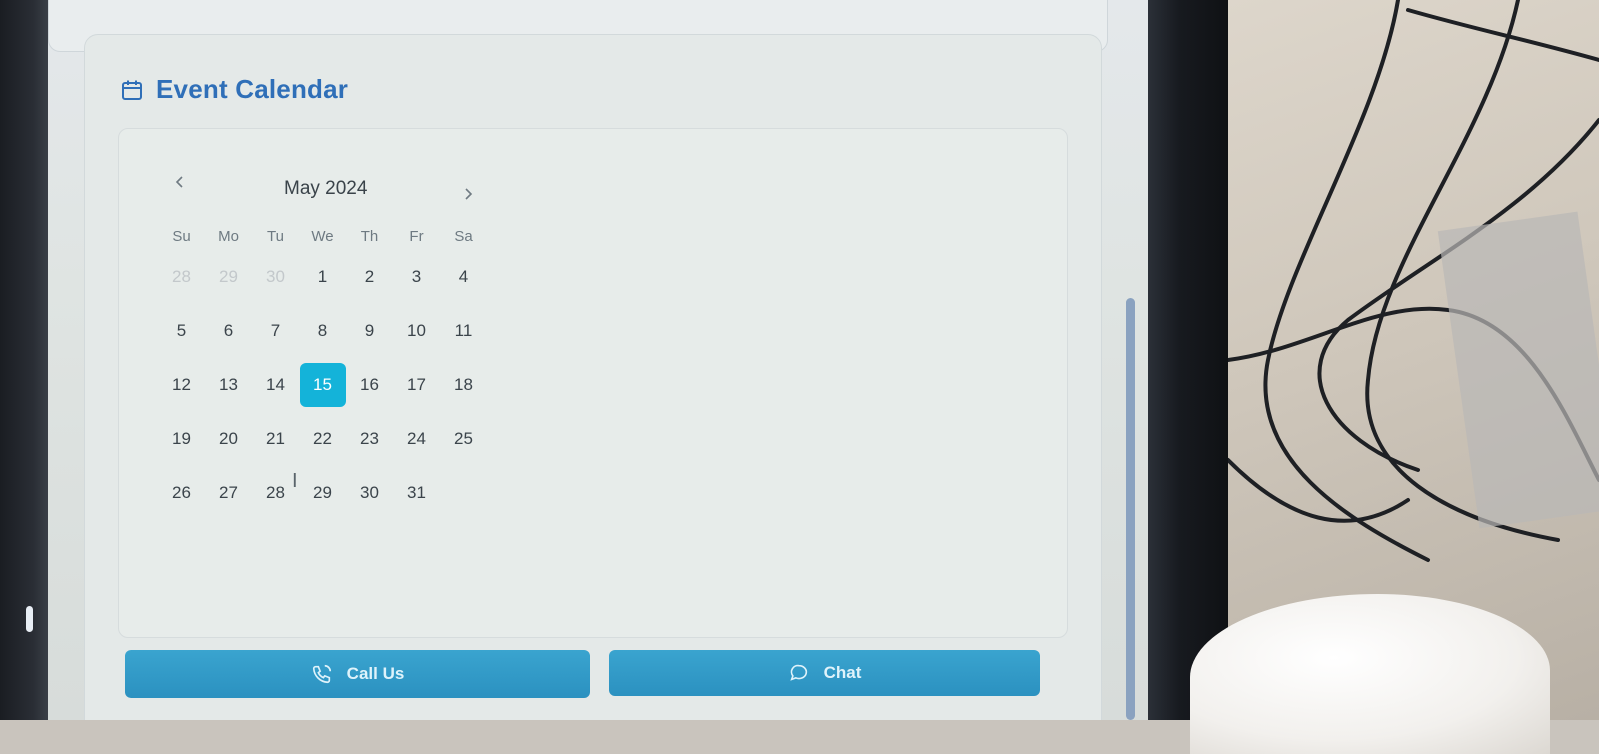 Image resolution: width=1599 pixels, height=754 pixels. I want to click on calendar-day-selected: 15, so click(322, 385).